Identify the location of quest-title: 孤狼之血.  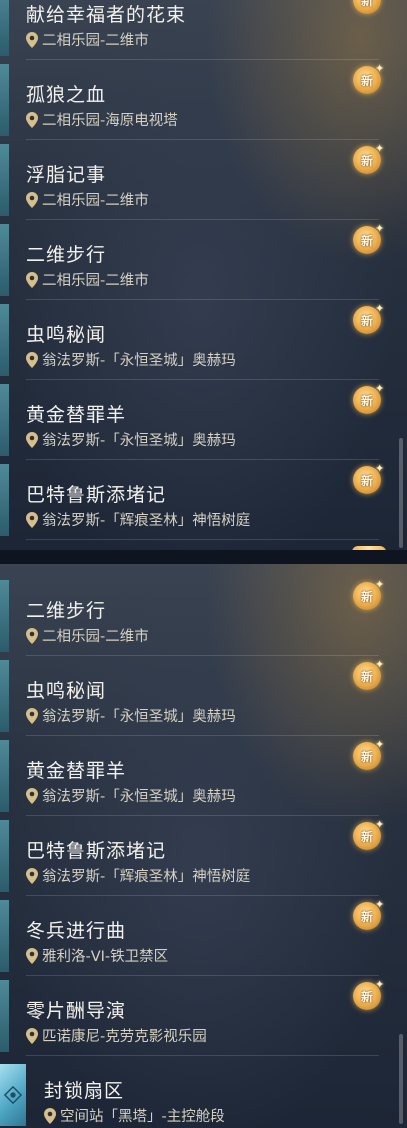
(66, 95).